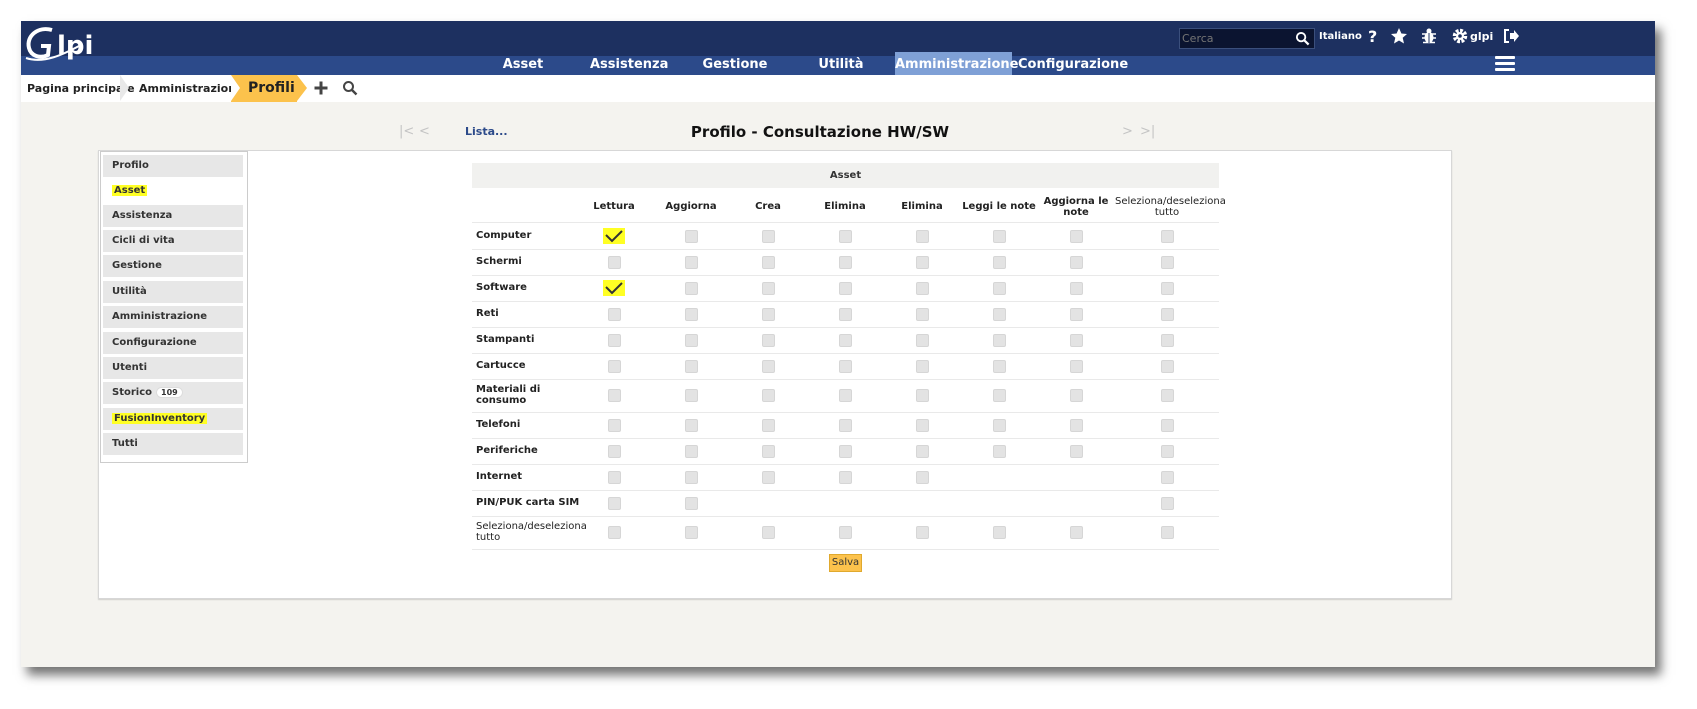 This screenshot has width=1697, height=709. Describe the element at coordinates (173, 266) in the screenshot. I see `tab-gestione: Gestione` at that location.